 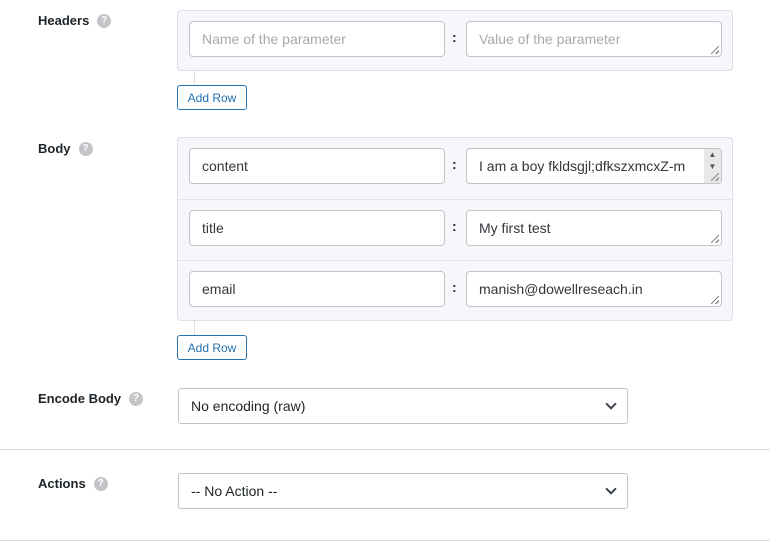 What do you see at coordinates (317, 166) in the screenshot?
I see `body-key-input: content` at bounding box center [317, 166].